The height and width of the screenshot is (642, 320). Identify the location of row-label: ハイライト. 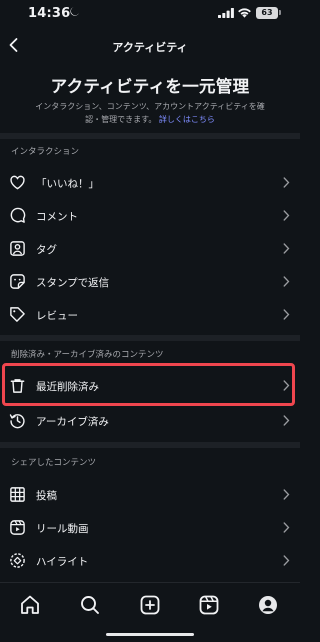
(62, 562).